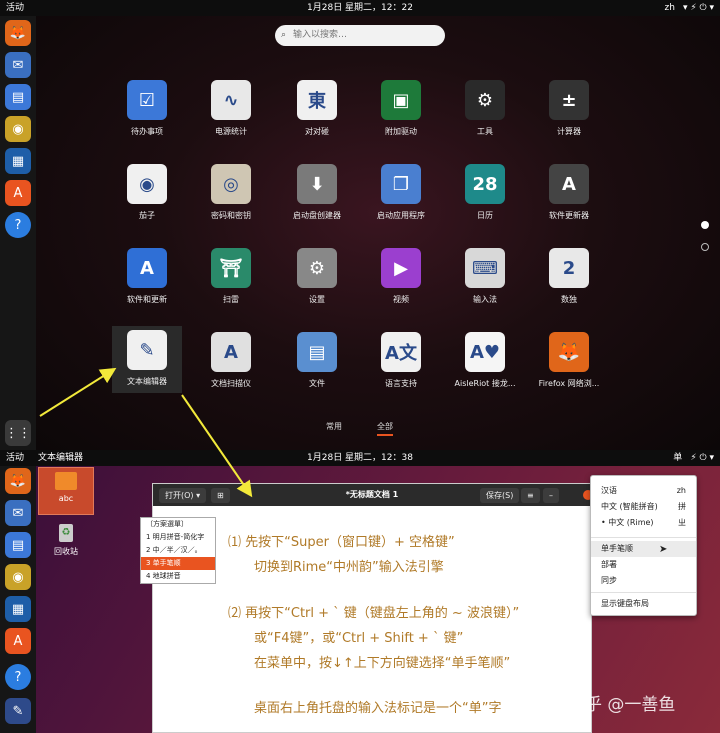 The width and height of the screenshot is (720, 733). What do you see at coordinates (146, 432) in the screenshot?
I see `annotation-arrows` at bounding box center [146, 432].